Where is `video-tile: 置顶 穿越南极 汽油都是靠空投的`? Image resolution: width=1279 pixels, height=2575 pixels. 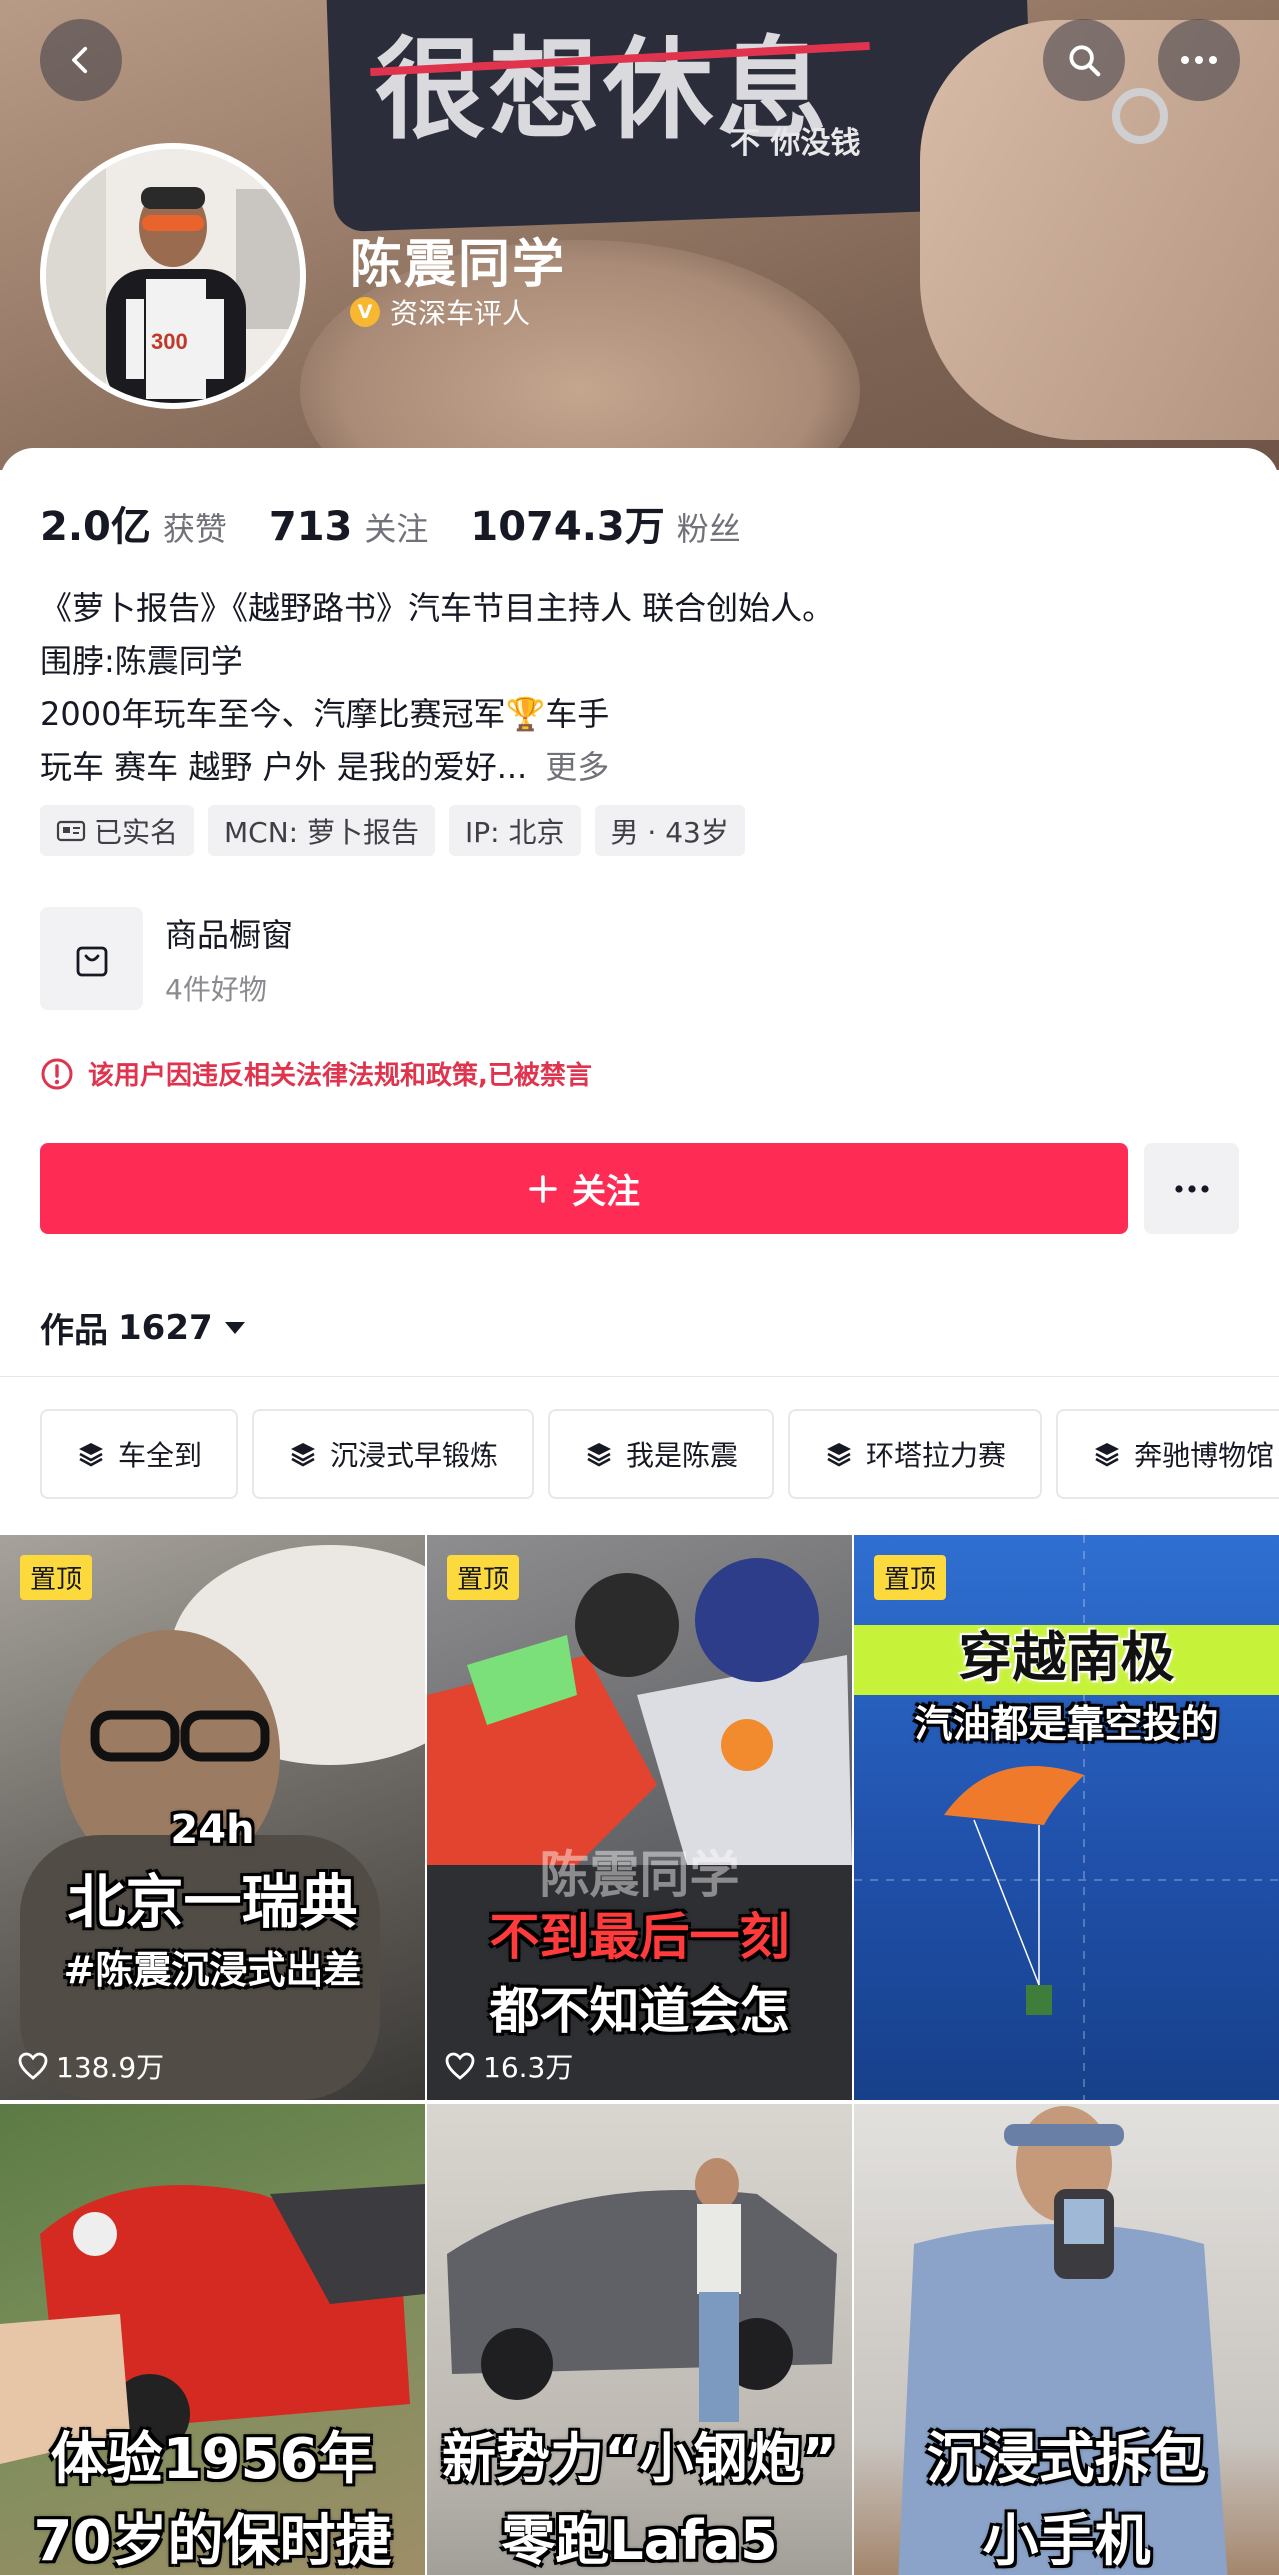 video-tile: 置顶 穿越南极 汽油都是靠空投的 is located at coordinates (1066, 1817).